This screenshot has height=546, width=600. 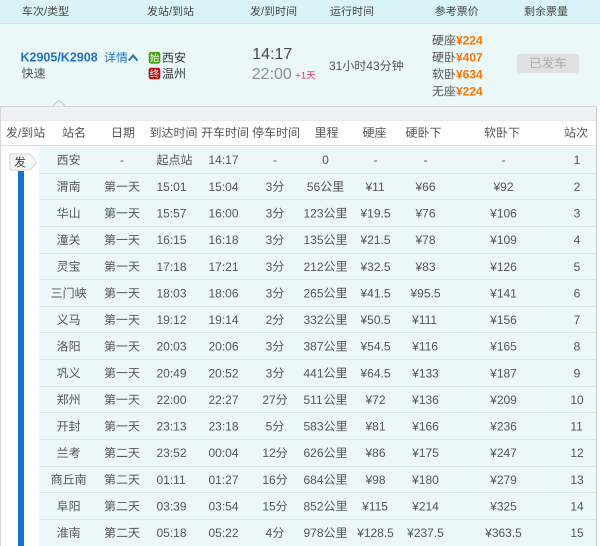 I want to click on svg-text: ¥209, so click(x=503, y=400).